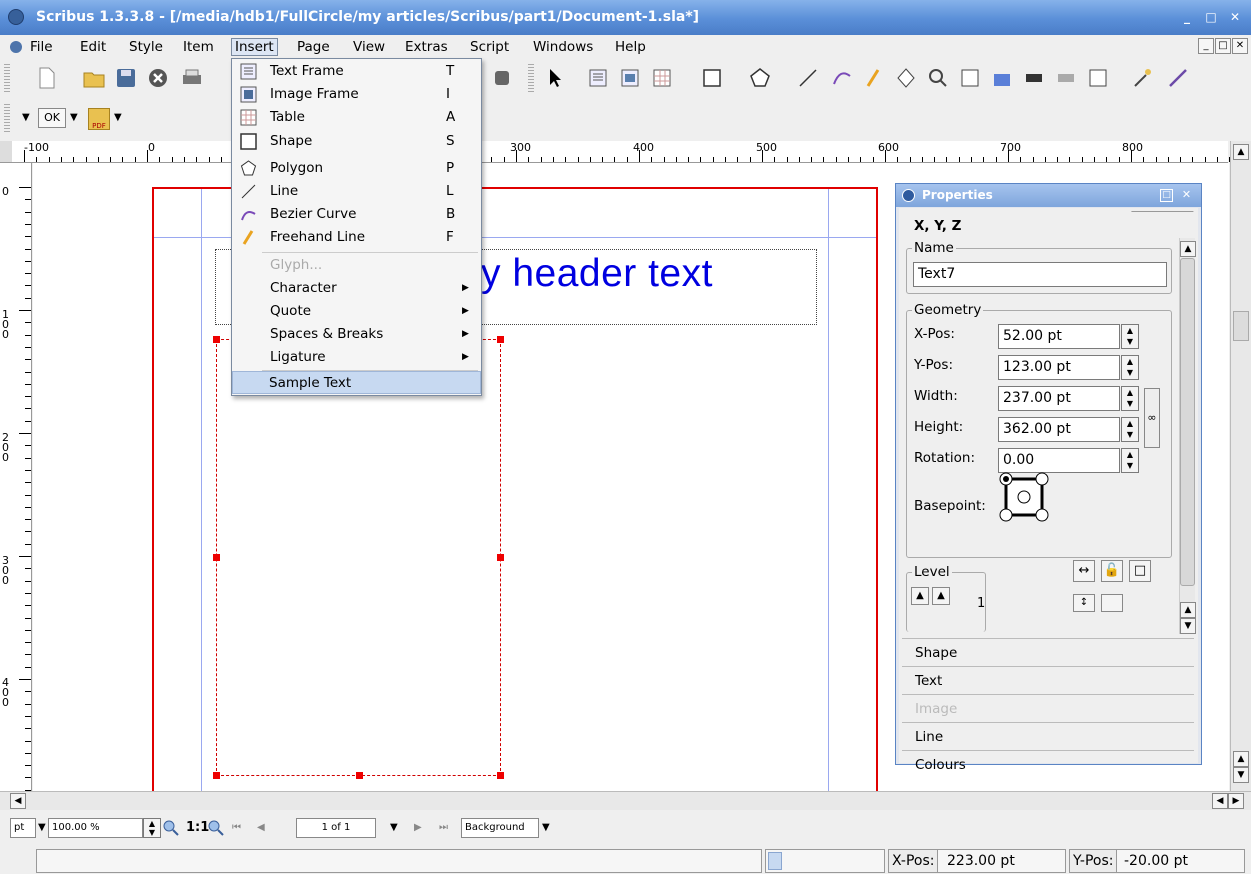 This screenshot has width=1251, height=874. Describe the element at coordinates (356, 382) in the screenshot. I see `menu-item-sample-text: Sample Text` at that location.